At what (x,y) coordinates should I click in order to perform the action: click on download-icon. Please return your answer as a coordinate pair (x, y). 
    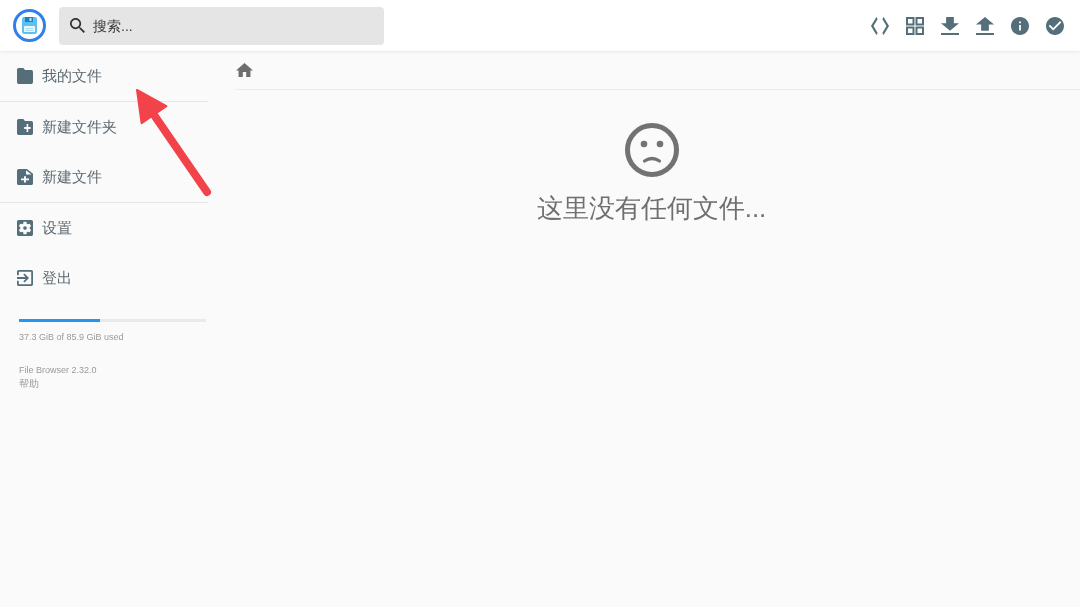
    Looking at the image, I should click on (949, 25).